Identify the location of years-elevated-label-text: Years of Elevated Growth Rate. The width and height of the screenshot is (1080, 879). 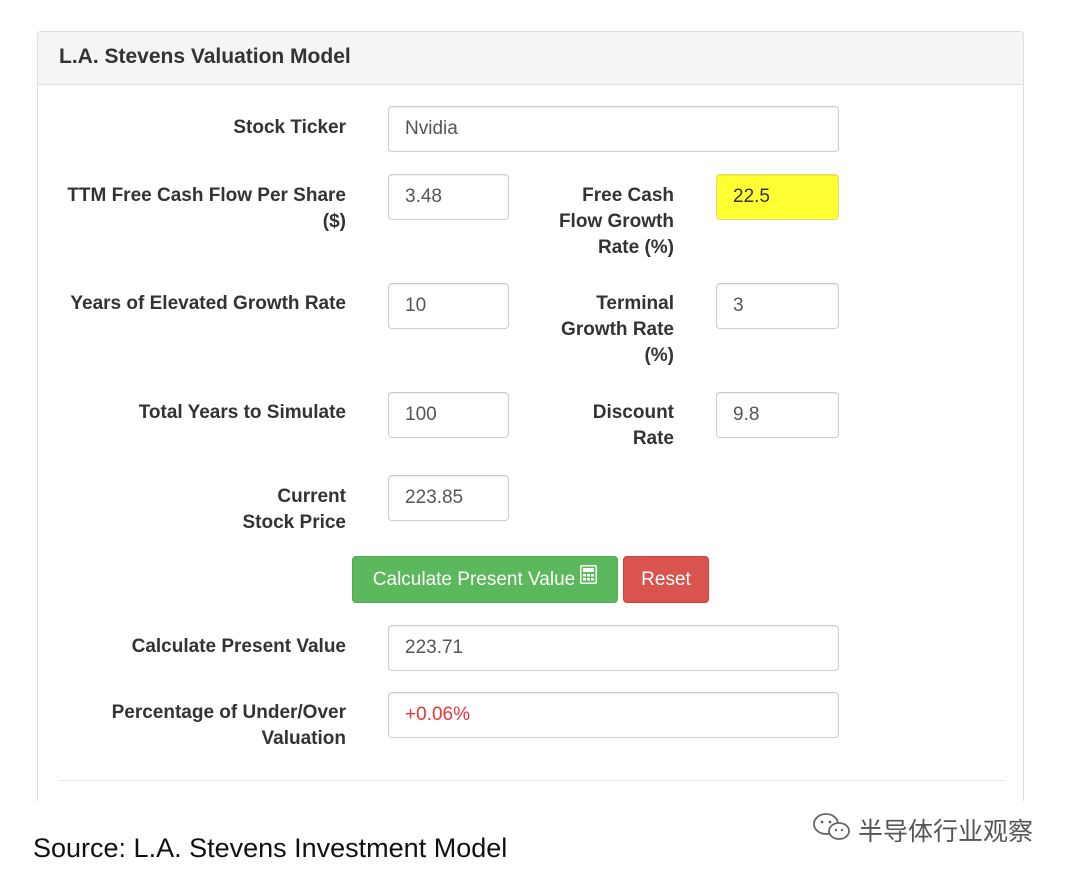
(208, 303).